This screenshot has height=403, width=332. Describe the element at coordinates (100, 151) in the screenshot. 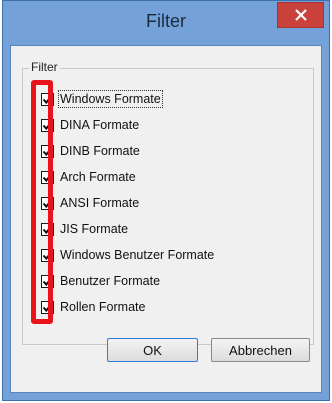

I see `checkbox-label: DINB Formate` at that location.